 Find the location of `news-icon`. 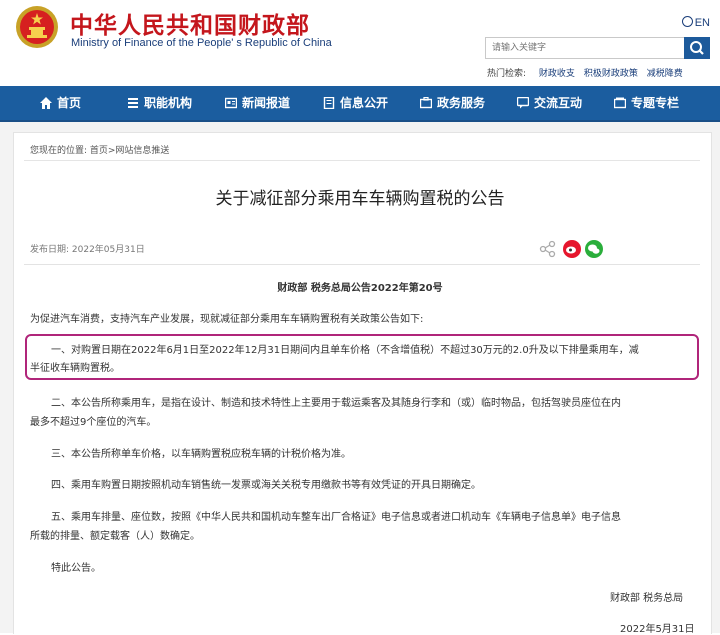

news-icon is located at coordinates (231, 103).